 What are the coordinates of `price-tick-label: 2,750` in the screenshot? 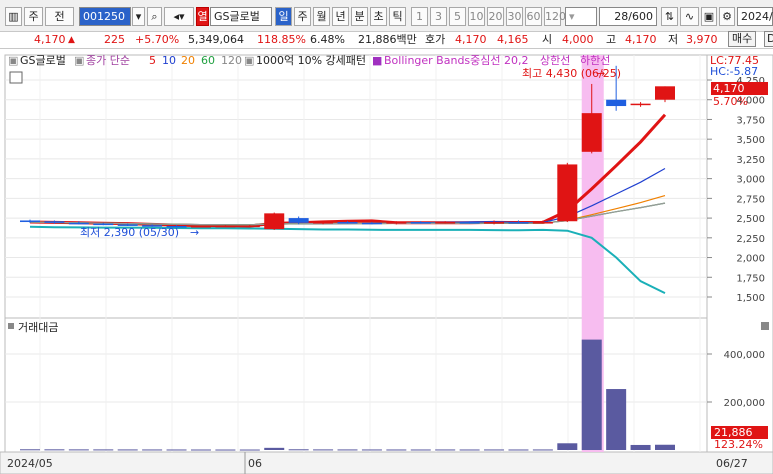 It's located at (750, 199).